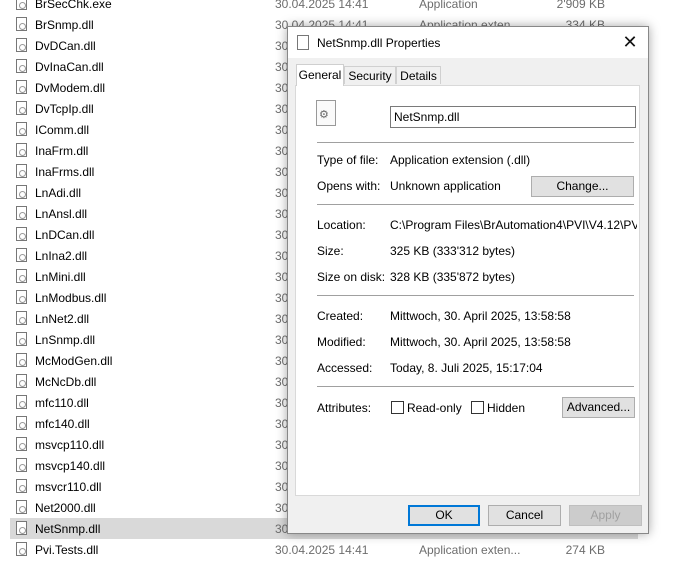 The image size is (689, 562). Describe the element at coordinates (397, 407) in the screenshot. I see `read-only-checkbox` at that location.